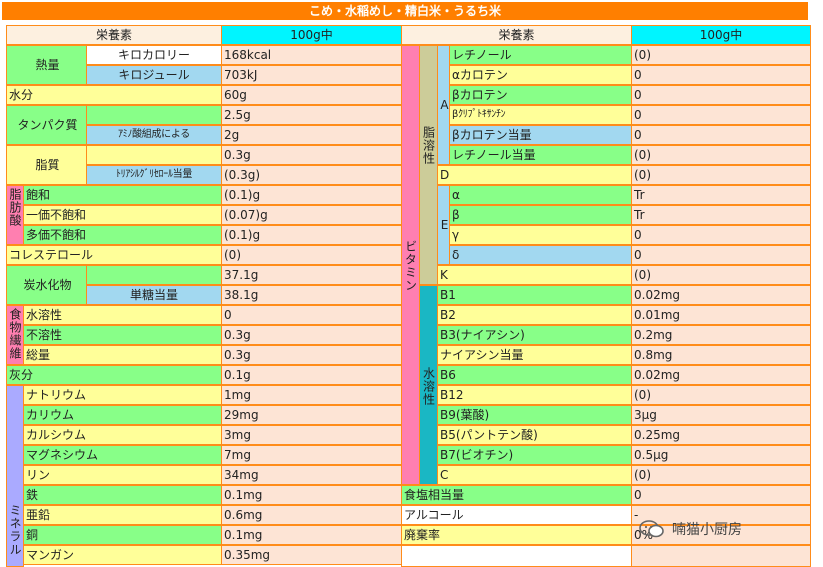  Describe the element at coordinates (721, 395) in the screenshot. I see `b12-value: (0)` at that location.